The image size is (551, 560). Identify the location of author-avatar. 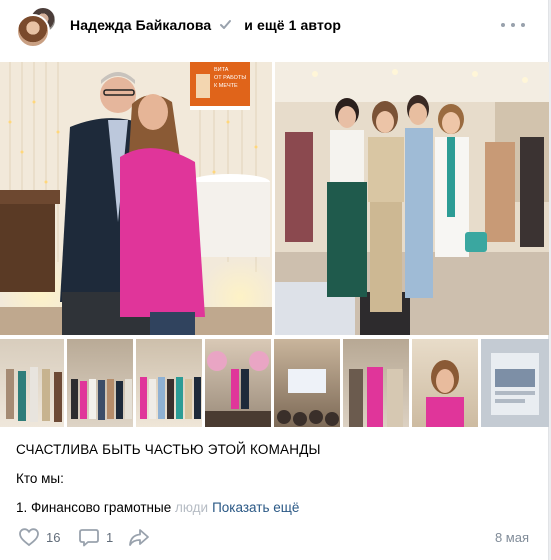
(33, 31).